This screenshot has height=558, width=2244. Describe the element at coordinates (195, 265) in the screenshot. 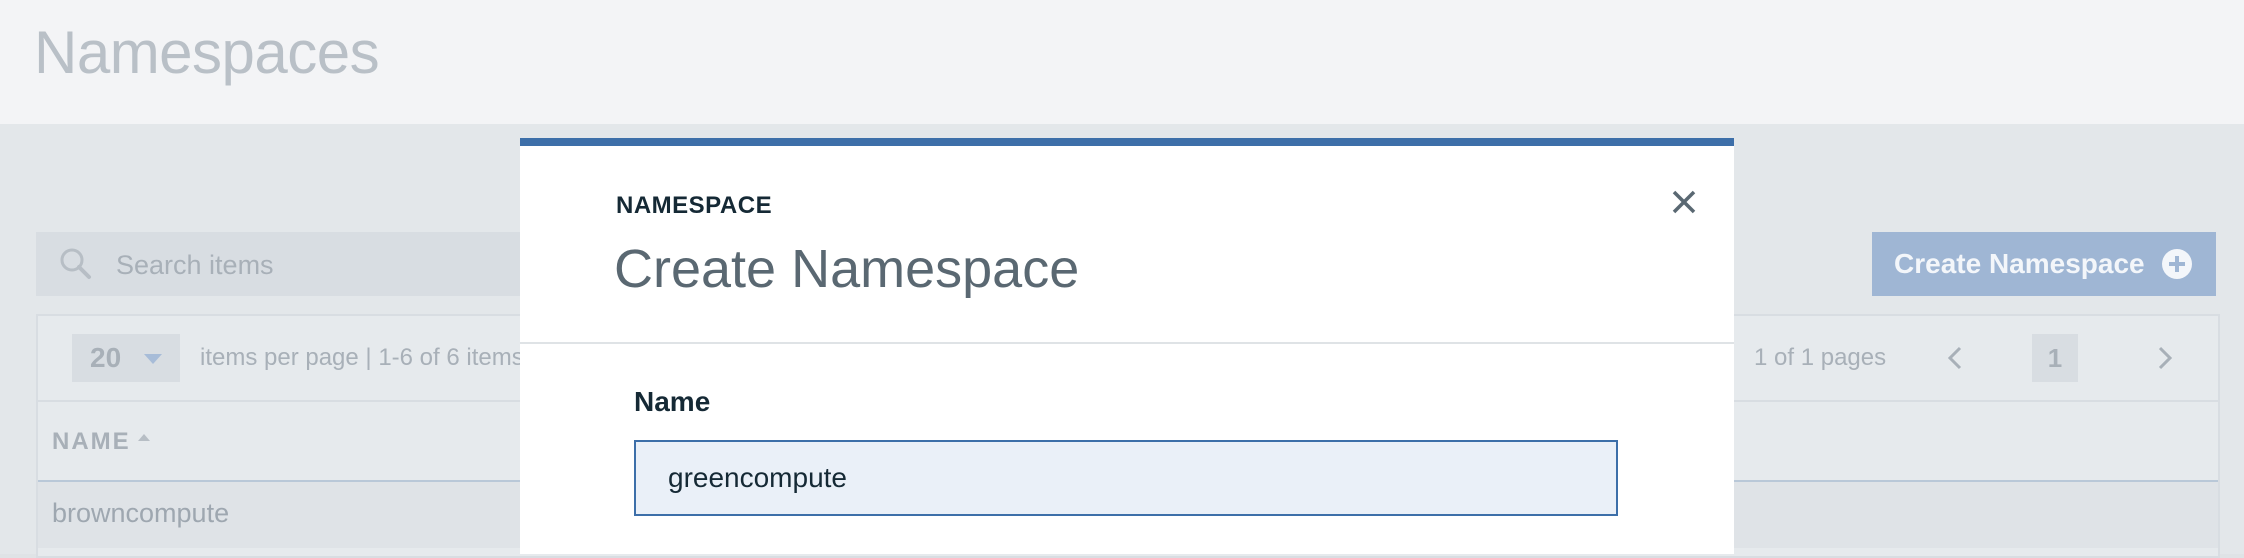

I see `search-input: Search items` at that location.